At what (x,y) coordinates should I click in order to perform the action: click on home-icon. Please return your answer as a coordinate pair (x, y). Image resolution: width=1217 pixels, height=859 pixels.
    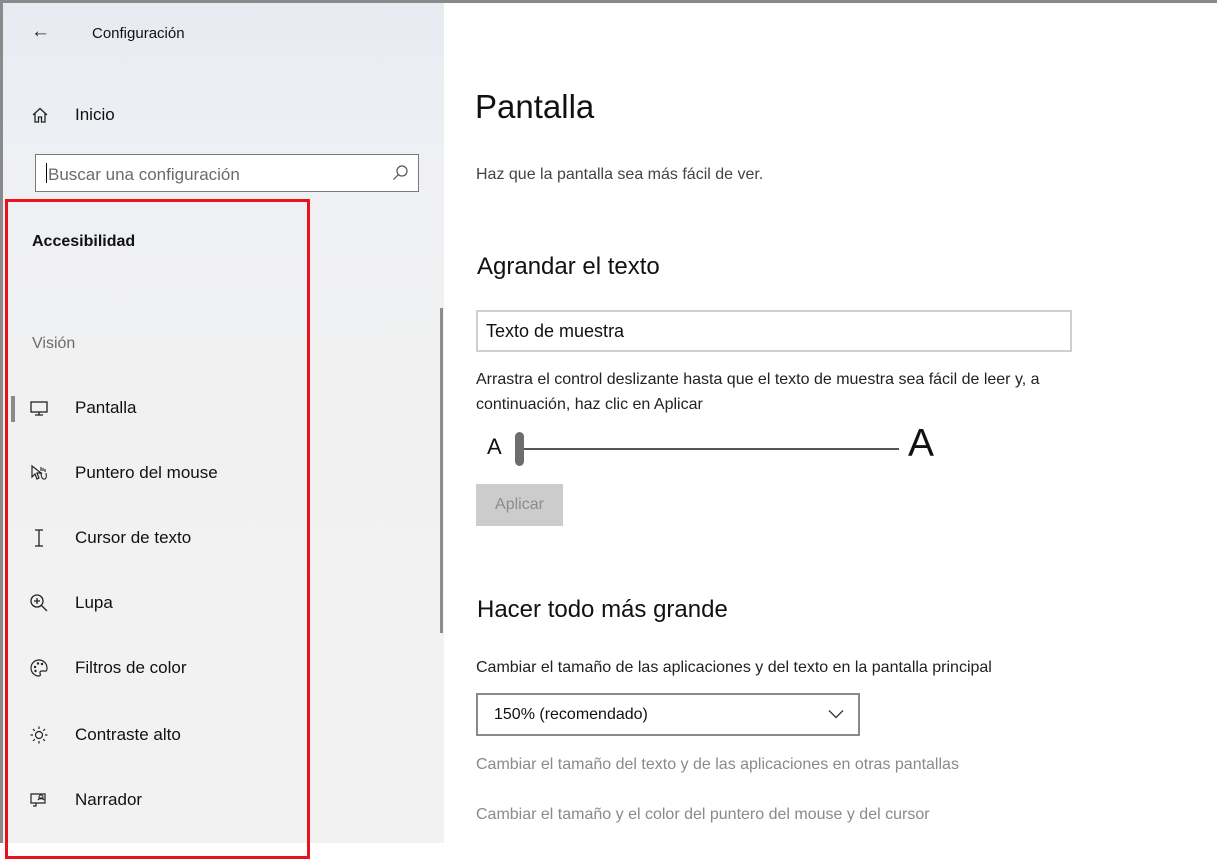
    Looking at the image, I should click on (40, 115).